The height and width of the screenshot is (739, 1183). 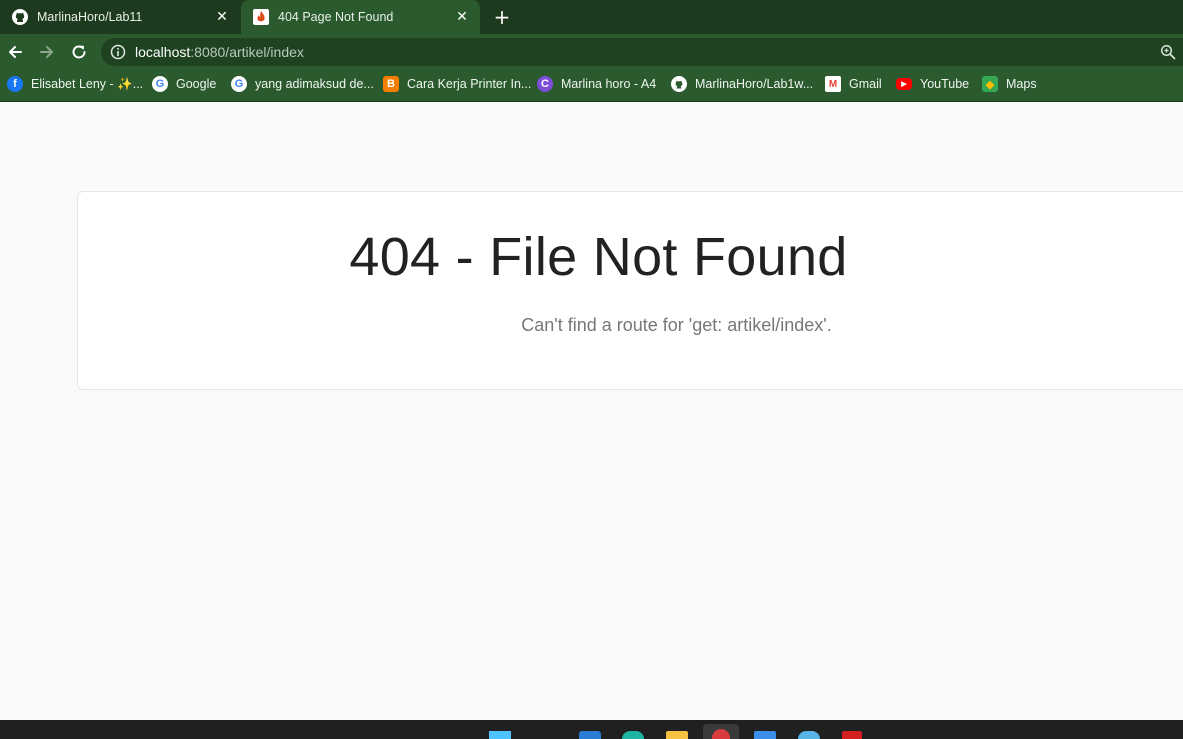 I want to click on url-path: :8080/artikel/index, so click(x=247, y=52).